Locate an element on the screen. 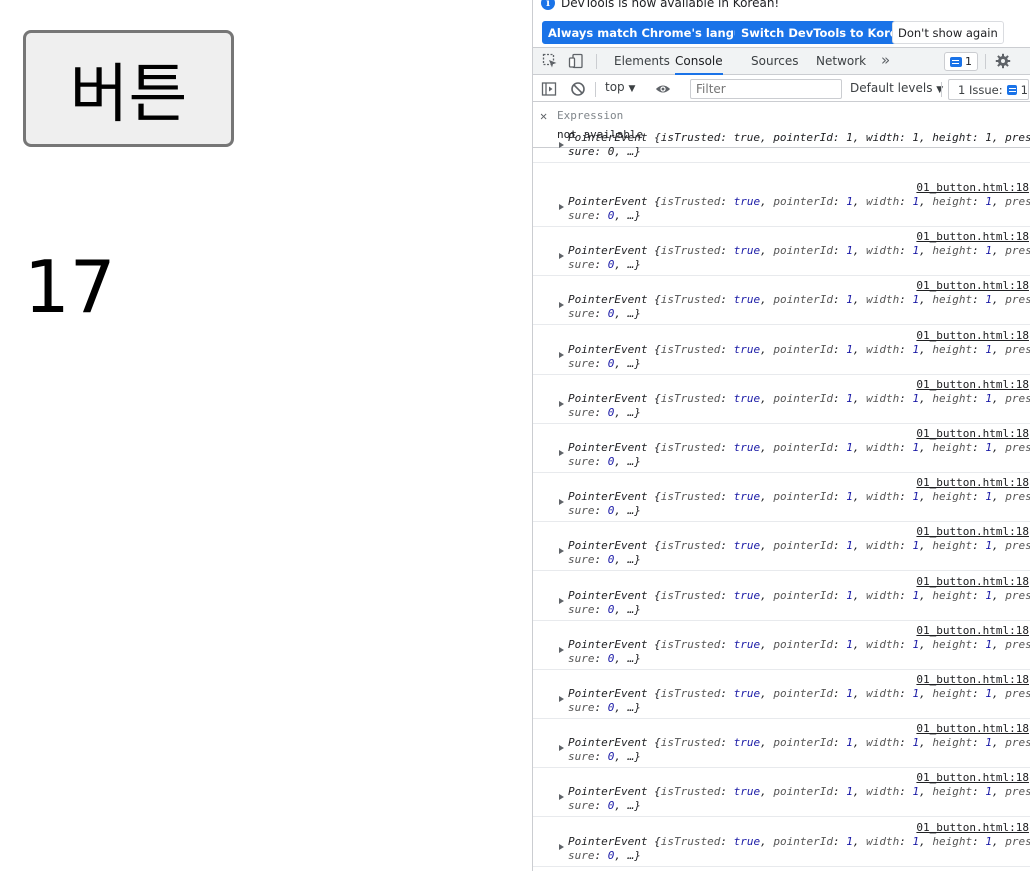 The width and height of the screenshot is (1030, 871). live-expression-label: Expression is located at coordinates (590, 115).